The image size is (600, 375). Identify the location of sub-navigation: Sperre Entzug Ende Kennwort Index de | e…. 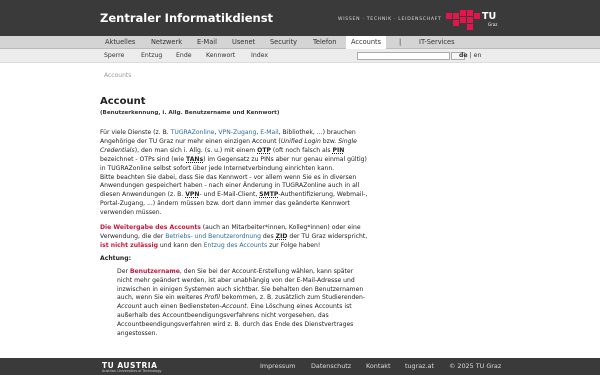
(300, 56).